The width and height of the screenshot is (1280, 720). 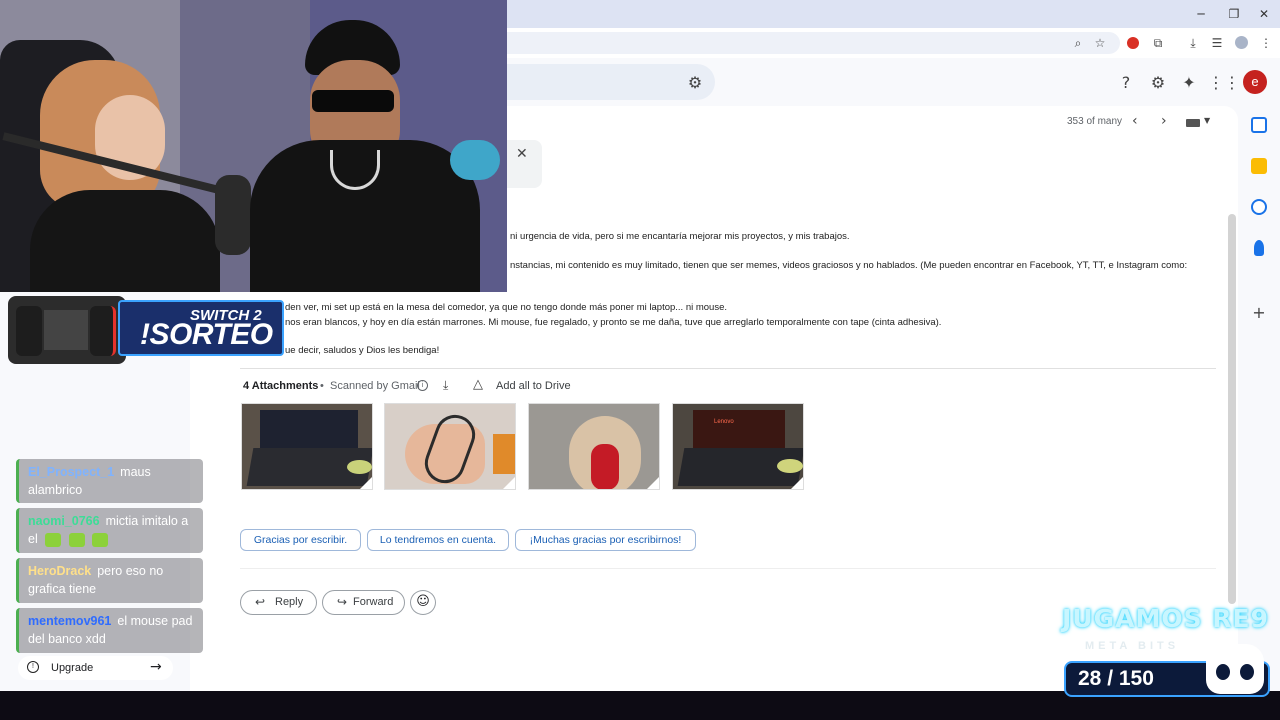 What do you see at coordinates (375, 386) in the screenshot?
I see `scanned-label: Scanned by Gmail` at bounding box center [375, 386].